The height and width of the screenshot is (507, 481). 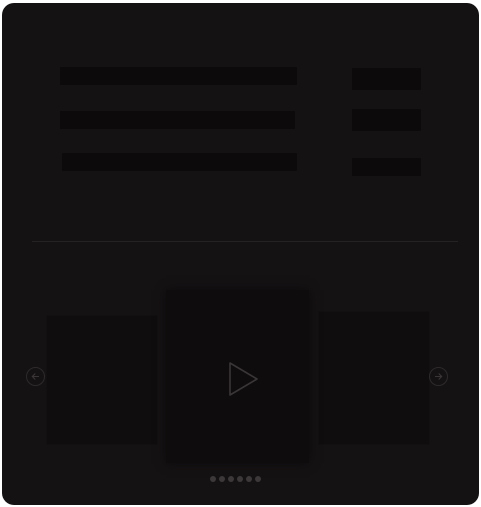 What do you see at coordinates (245, 241) in the screenshot?
I see `section-divider` at bounding box center [245, 241].